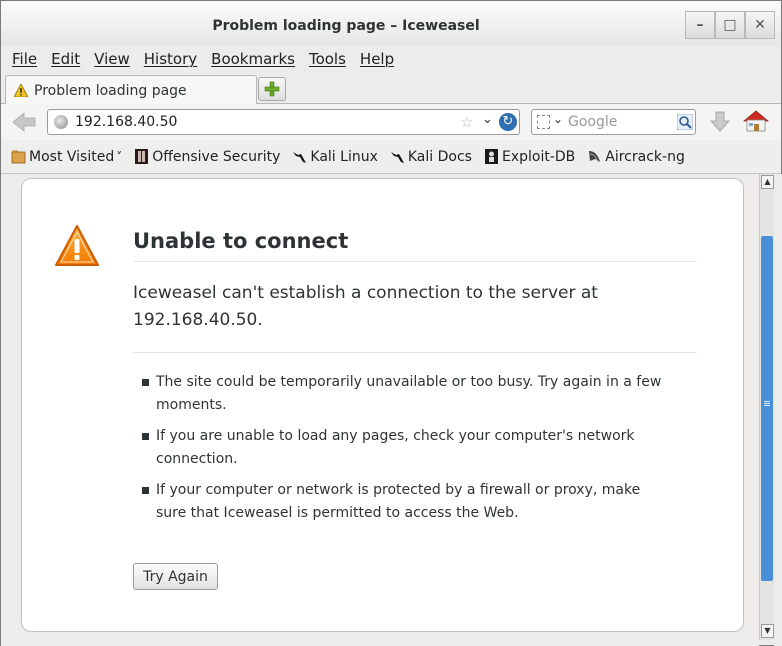 The image size is (782, 646). I want to click on chevron-down-icon: ˅, so click(119, 156).